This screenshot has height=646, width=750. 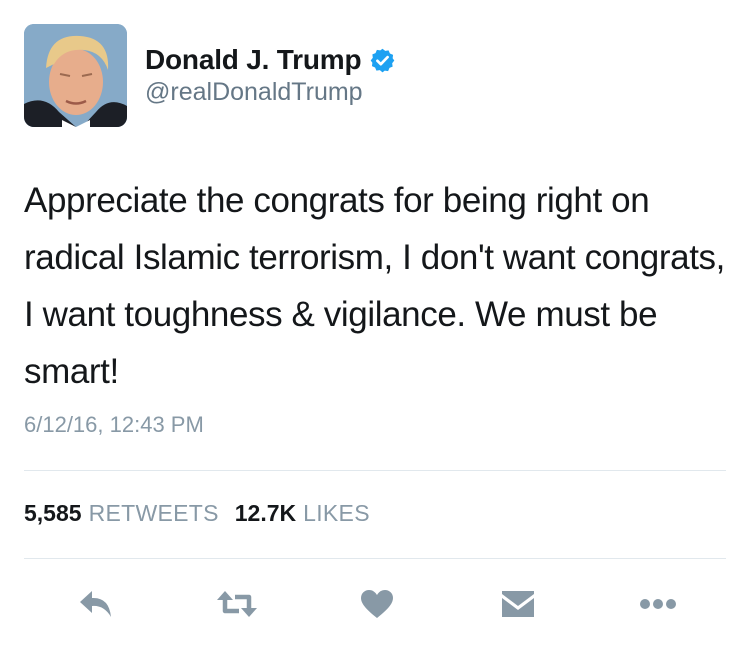 What do you see at coordinates (114, 424) in the screenshot?
I see `tweet-timestamp: 6/12/16, 12:43 PM` at bounding box center [114, 424].